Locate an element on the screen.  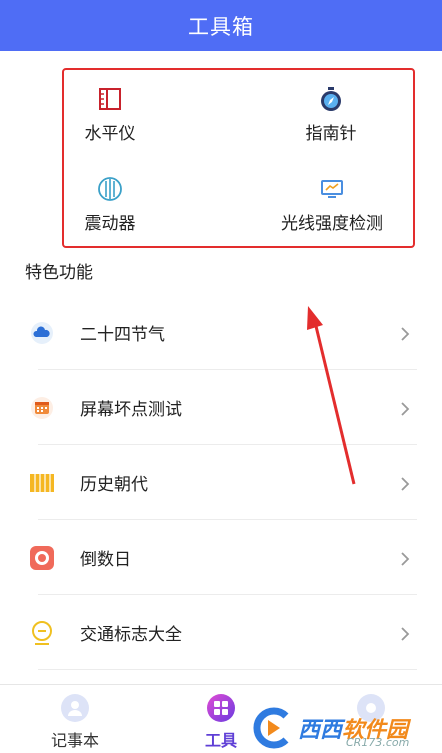
tool-level-label: 水平仪 is located at coordinates (110, 134).